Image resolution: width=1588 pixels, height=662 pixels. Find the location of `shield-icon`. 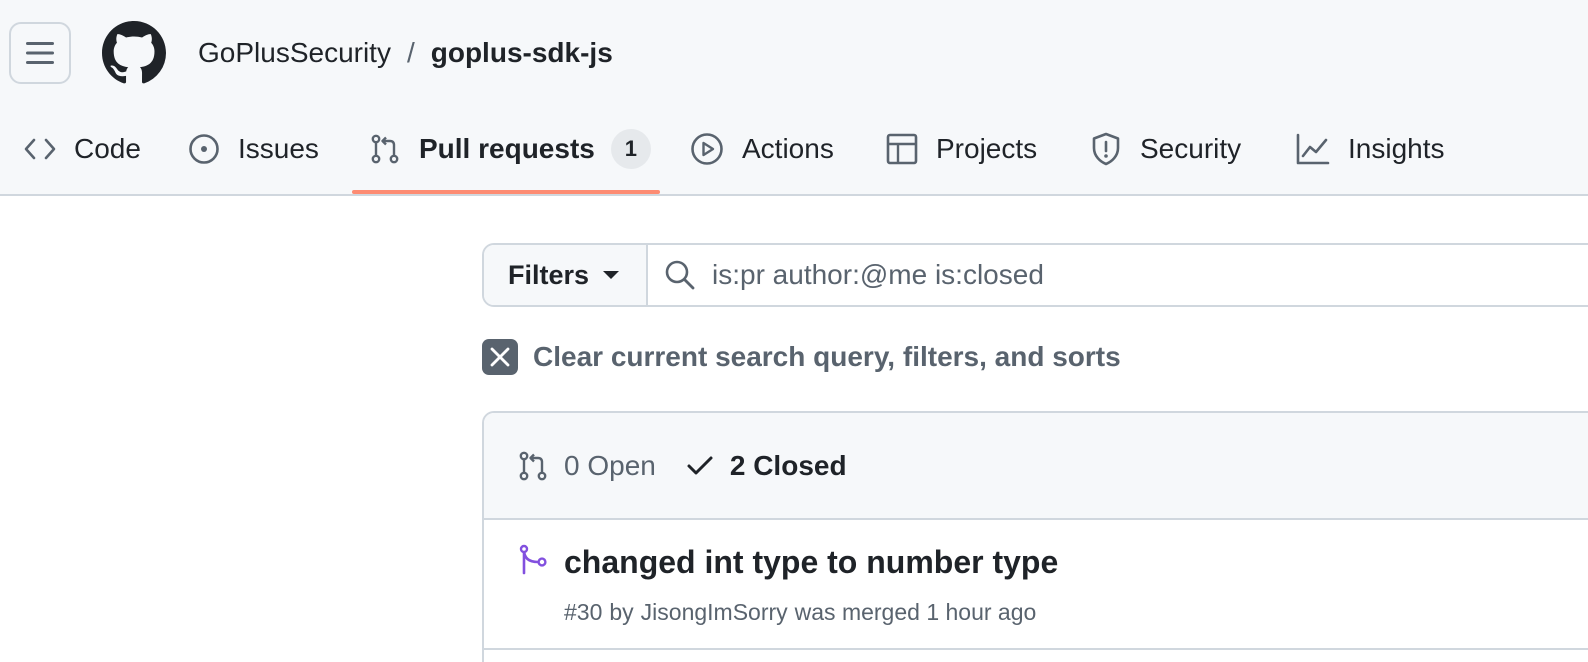

shield-icon is located at coordinates (1106, 149).